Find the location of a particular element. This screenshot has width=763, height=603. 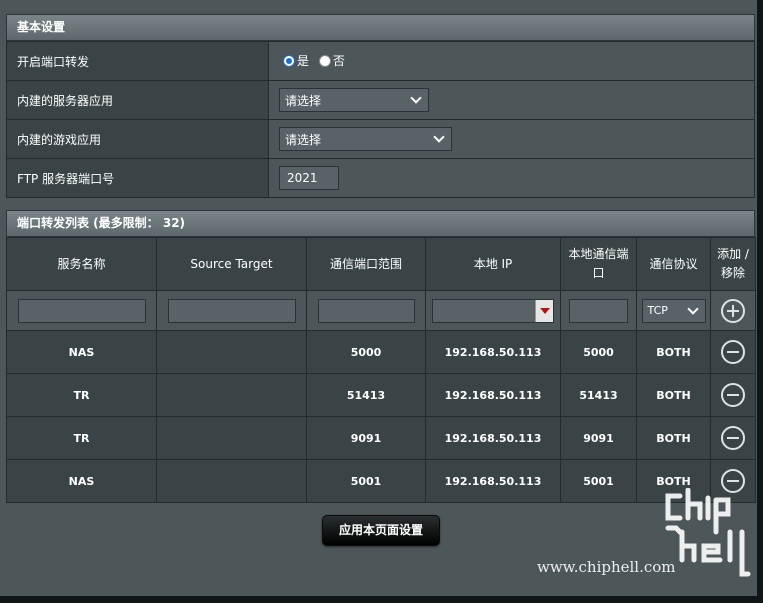

col-port-range: 通信端口范围 is located at coordinates (366, 264).